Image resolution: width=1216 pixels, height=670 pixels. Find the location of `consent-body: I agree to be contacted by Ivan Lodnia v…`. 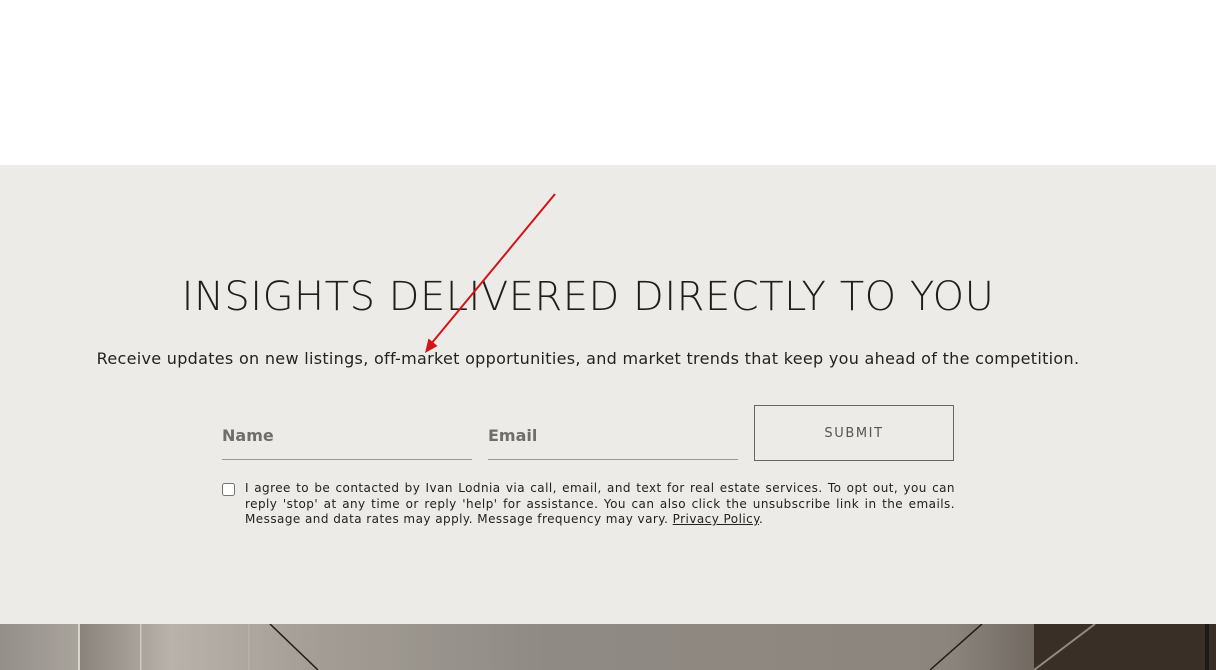

consent-body: I agree to be contacted by Ivan Lodnia v… is located at coordinates (600, 503).